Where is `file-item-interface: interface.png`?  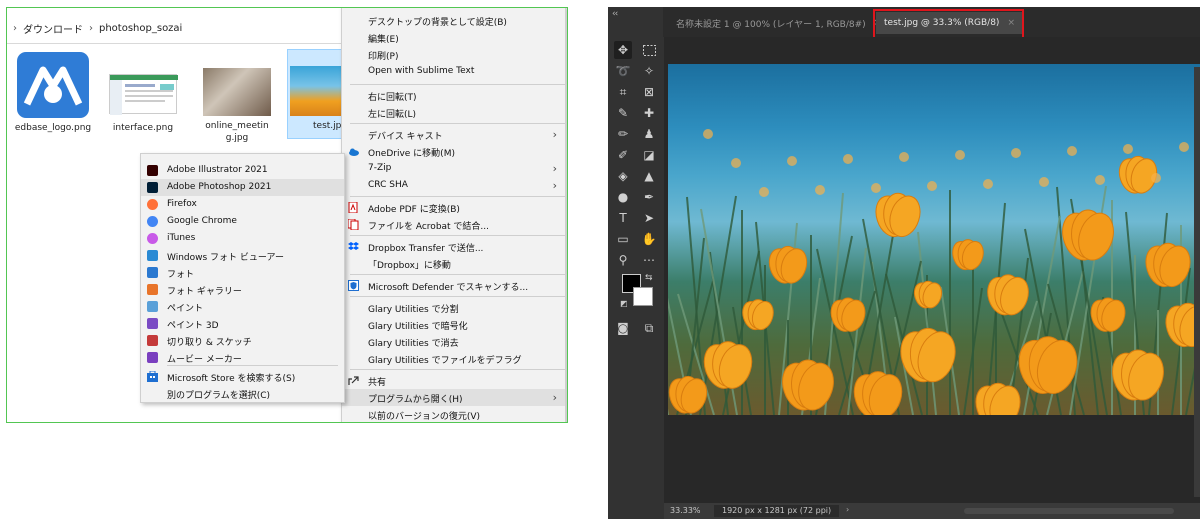 file-item-interface: interface.png is located at coordinates (143, 93).